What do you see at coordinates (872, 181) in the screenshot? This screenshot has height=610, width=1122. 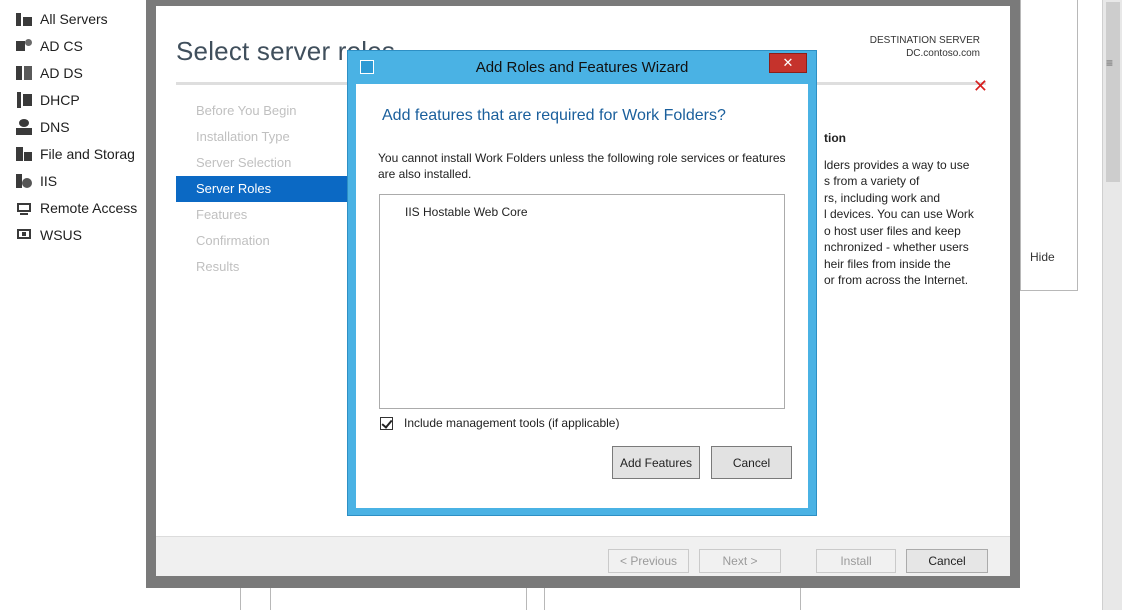 I see `description-line: s from a variety of` at bounding box center [872, 181].